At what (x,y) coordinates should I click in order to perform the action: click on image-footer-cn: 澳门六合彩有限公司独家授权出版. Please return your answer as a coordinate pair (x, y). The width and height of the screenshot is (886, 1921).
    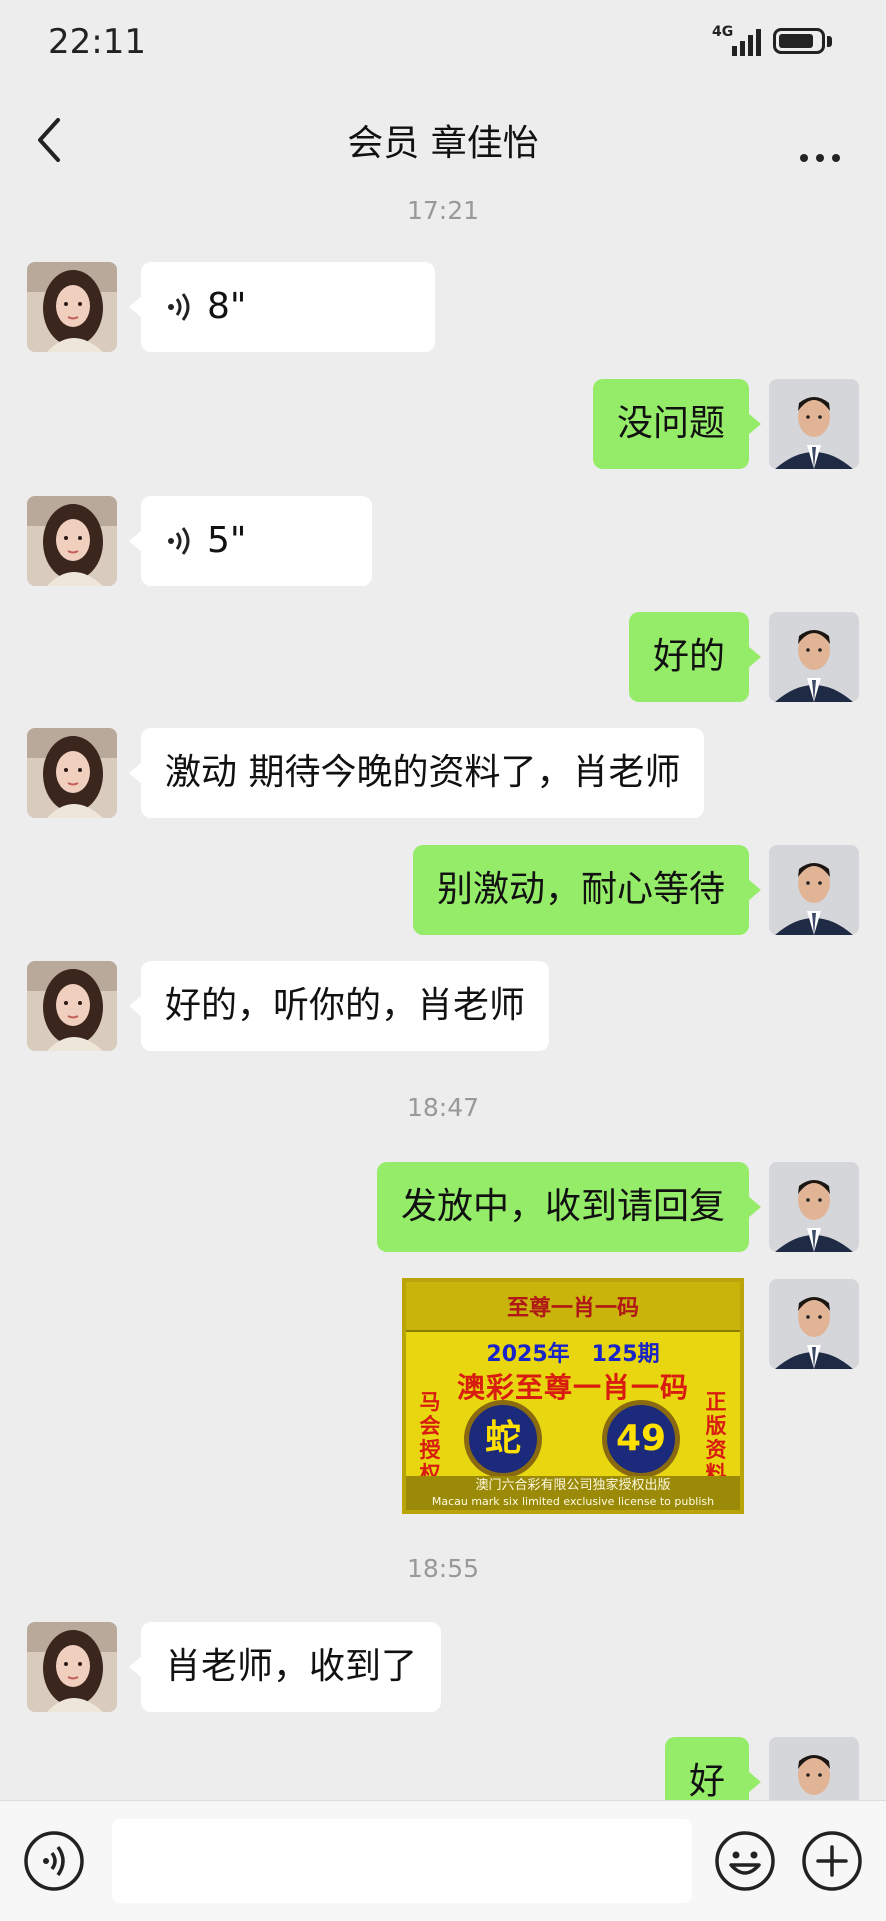
    Looking at the image, I should click on (573, 1485).